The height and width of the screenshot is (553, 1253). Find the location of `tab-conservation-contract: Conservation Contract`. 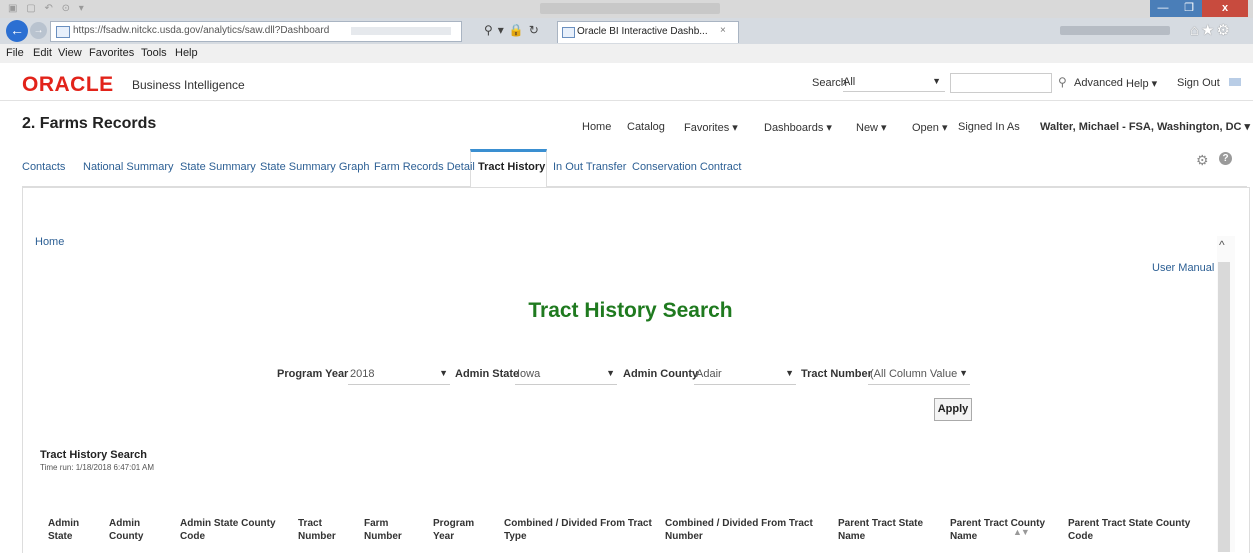

tab-conservation-contract: Conservation Contract is located at coordinates (686, 167).